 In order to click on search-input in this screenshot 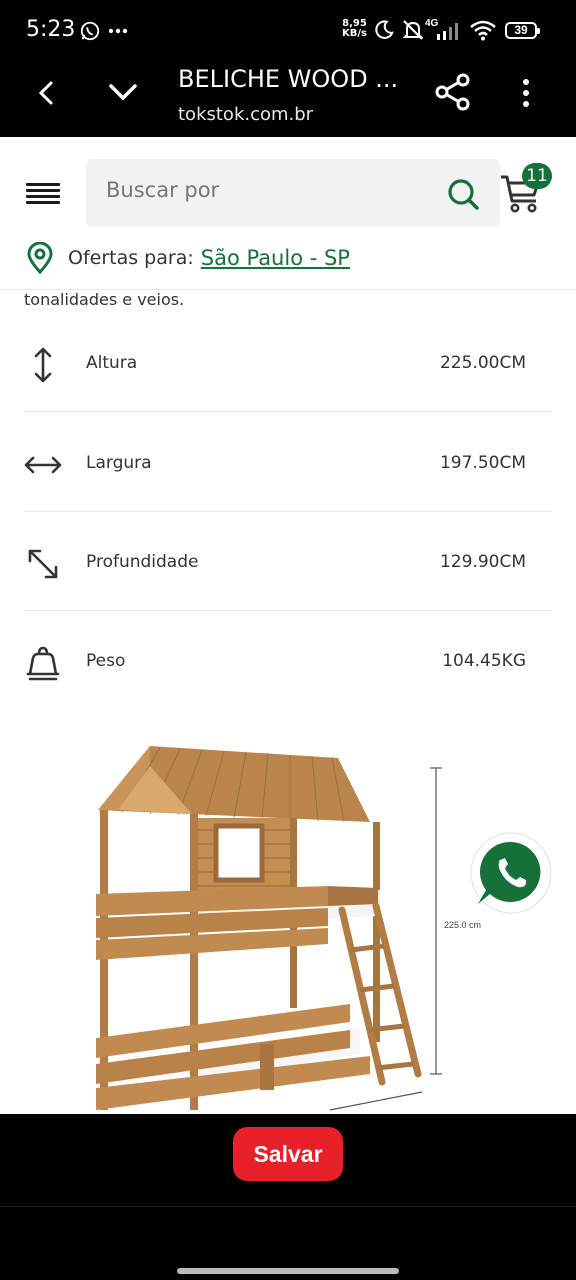, I will do `click(271, 190)`.